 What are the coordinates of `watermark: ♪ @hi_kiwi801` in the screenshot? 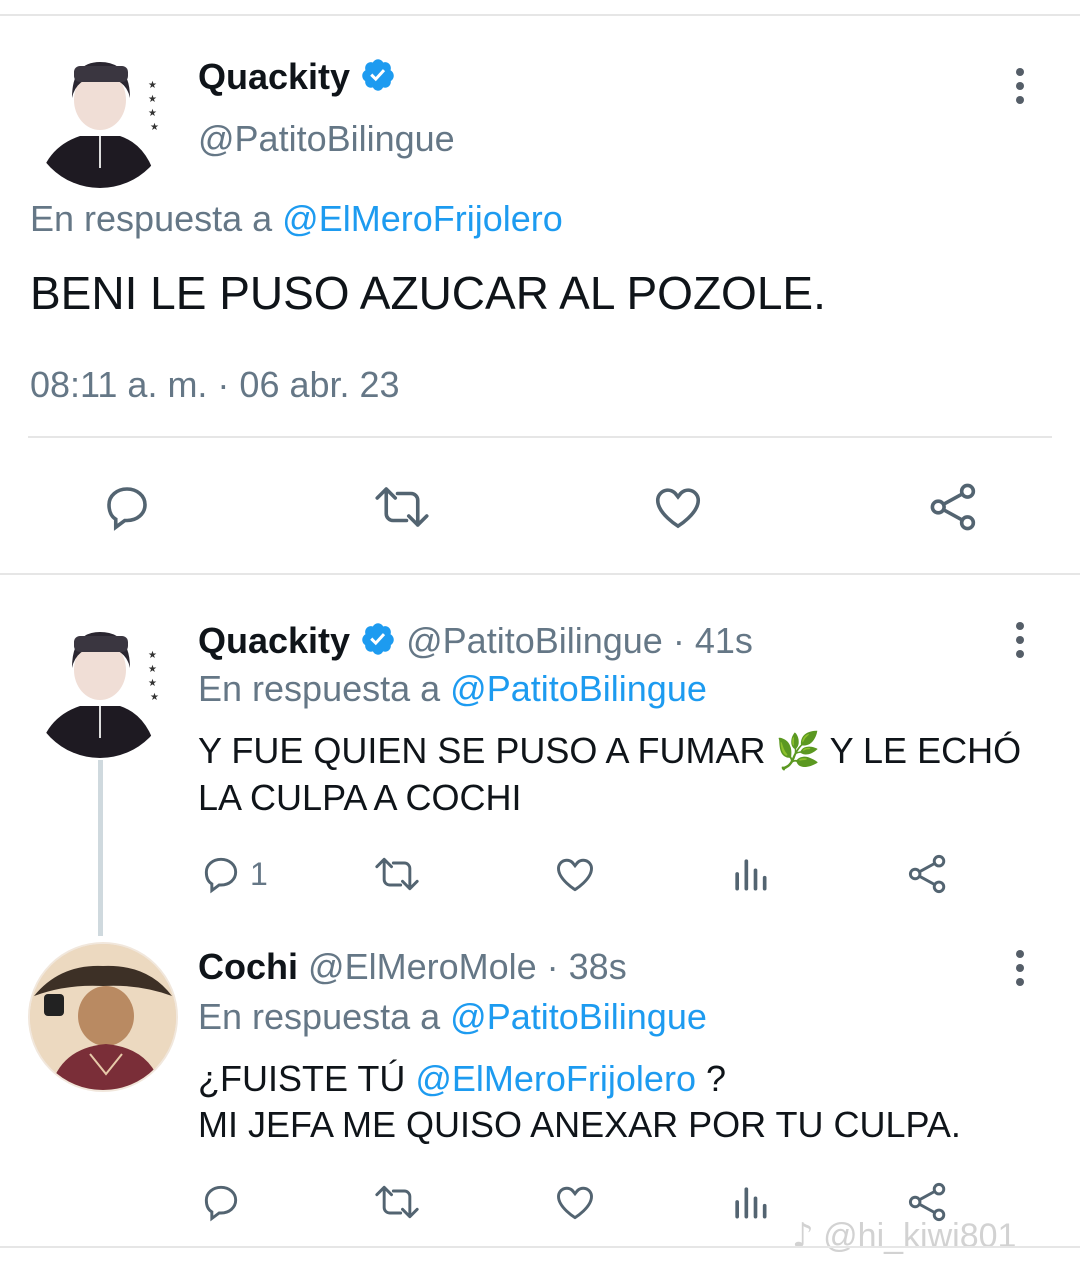 It's located at (904, 1236).